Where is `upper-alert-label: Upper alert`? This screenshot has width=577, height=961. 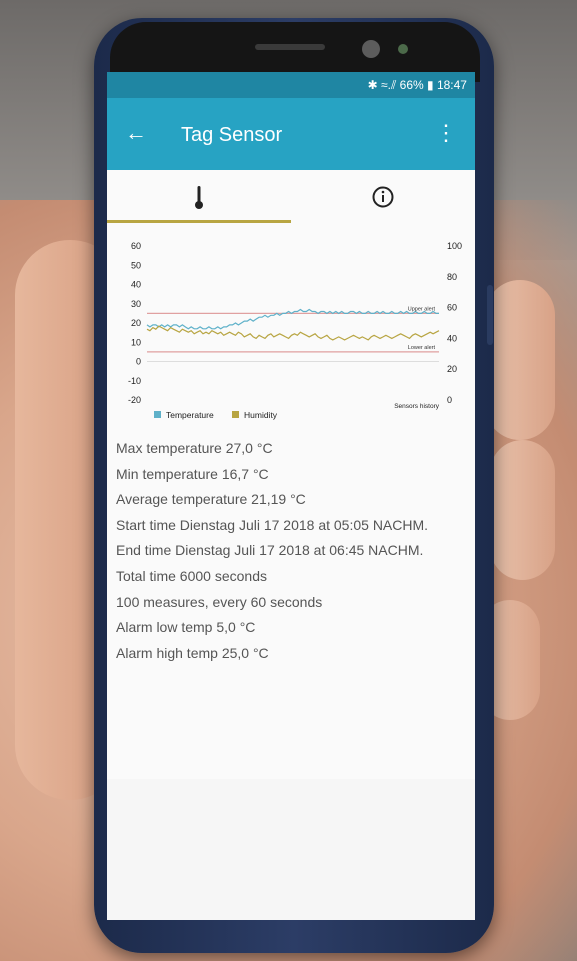
upper-alert-label: Upper alert is located at coordinates (422, 309).